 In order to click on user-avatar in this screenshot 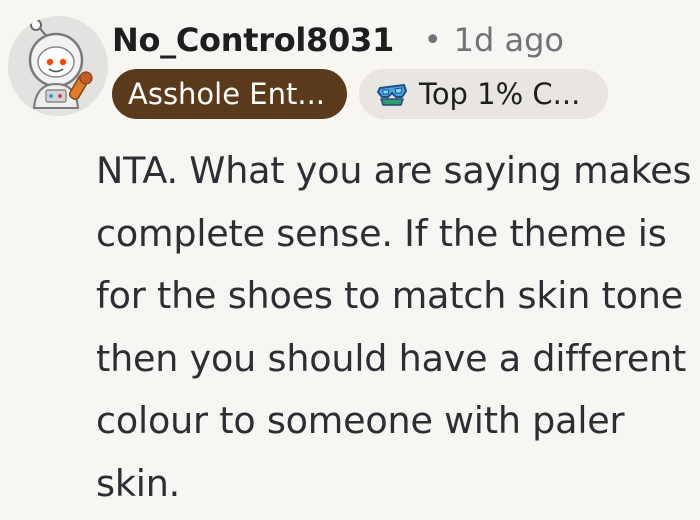, I will do `click(58, 66)`.